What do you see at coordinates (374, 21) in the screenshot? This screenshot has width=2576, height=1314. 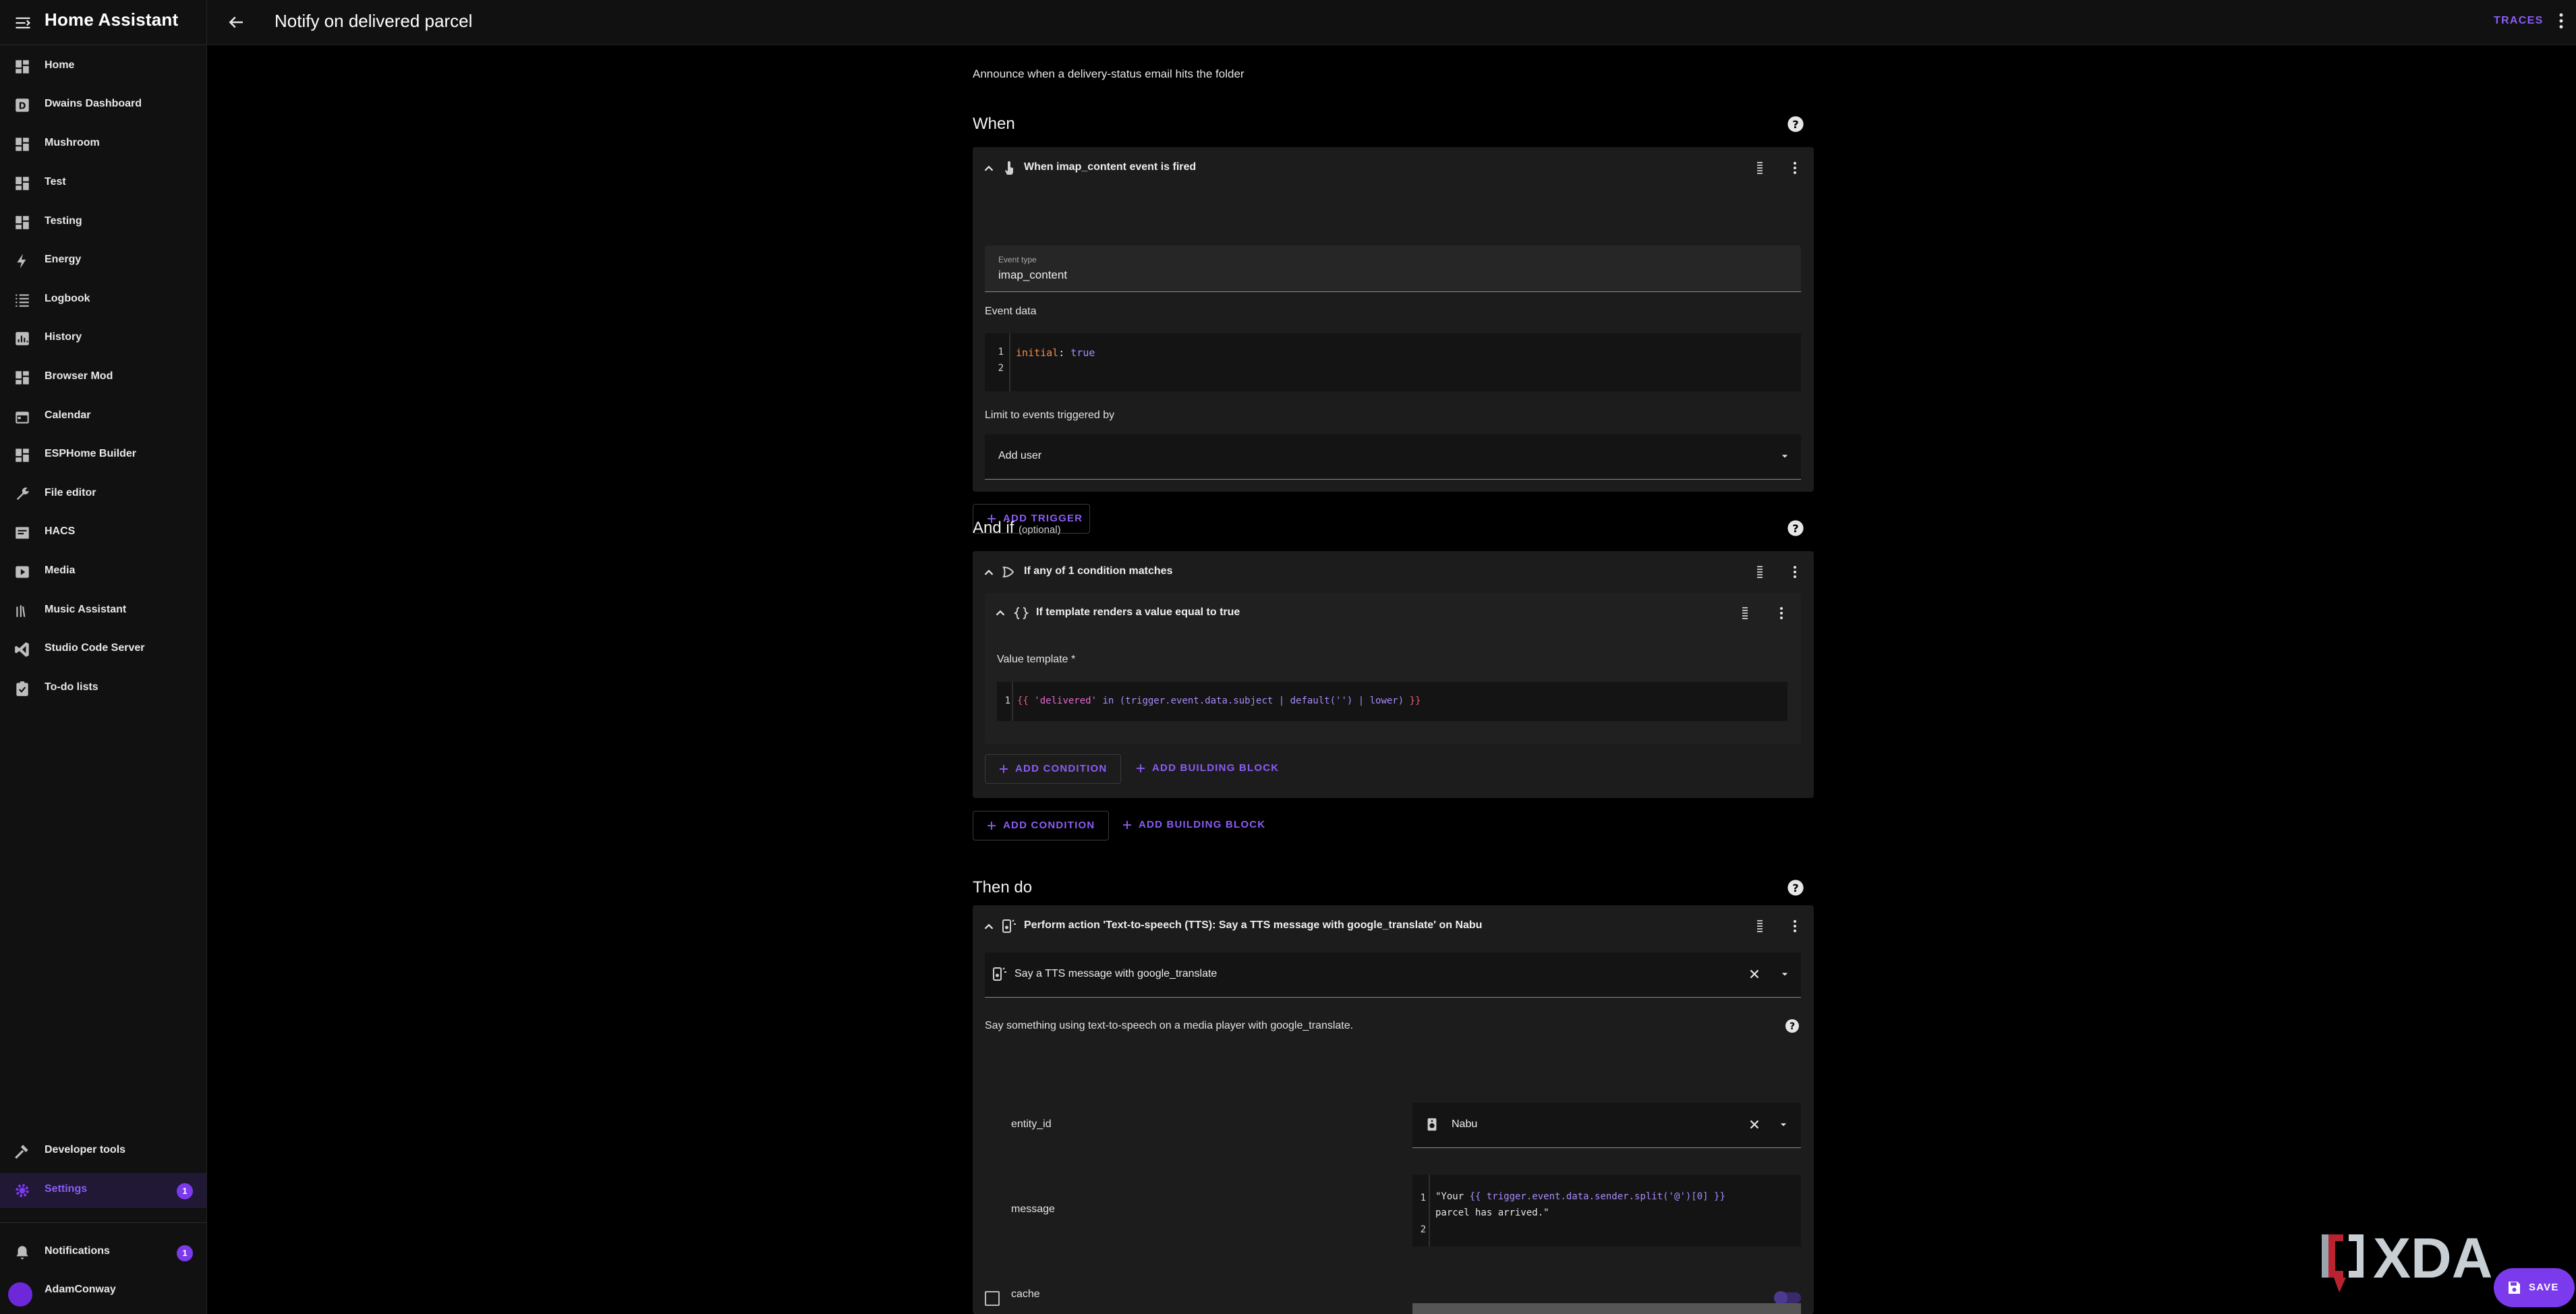 I see `page-title: Notify on delivered parcel` at bounding box center [374, 21].